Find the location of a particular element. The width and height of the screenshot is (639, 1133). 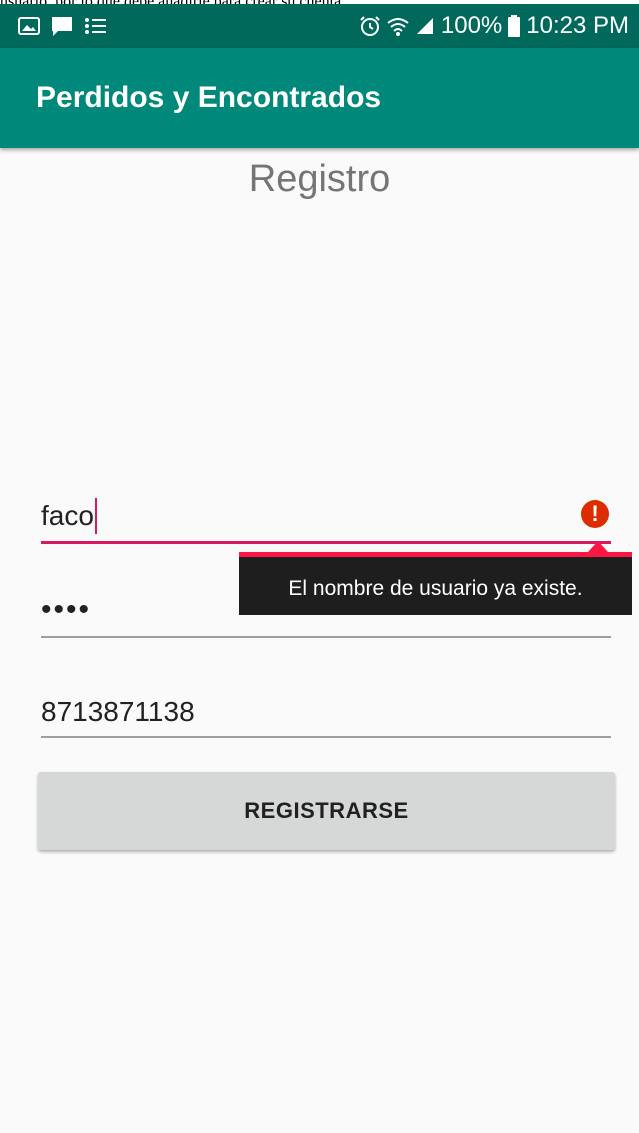

app-title: Perdidos y Encontrados is located at coordinates (209, 97).